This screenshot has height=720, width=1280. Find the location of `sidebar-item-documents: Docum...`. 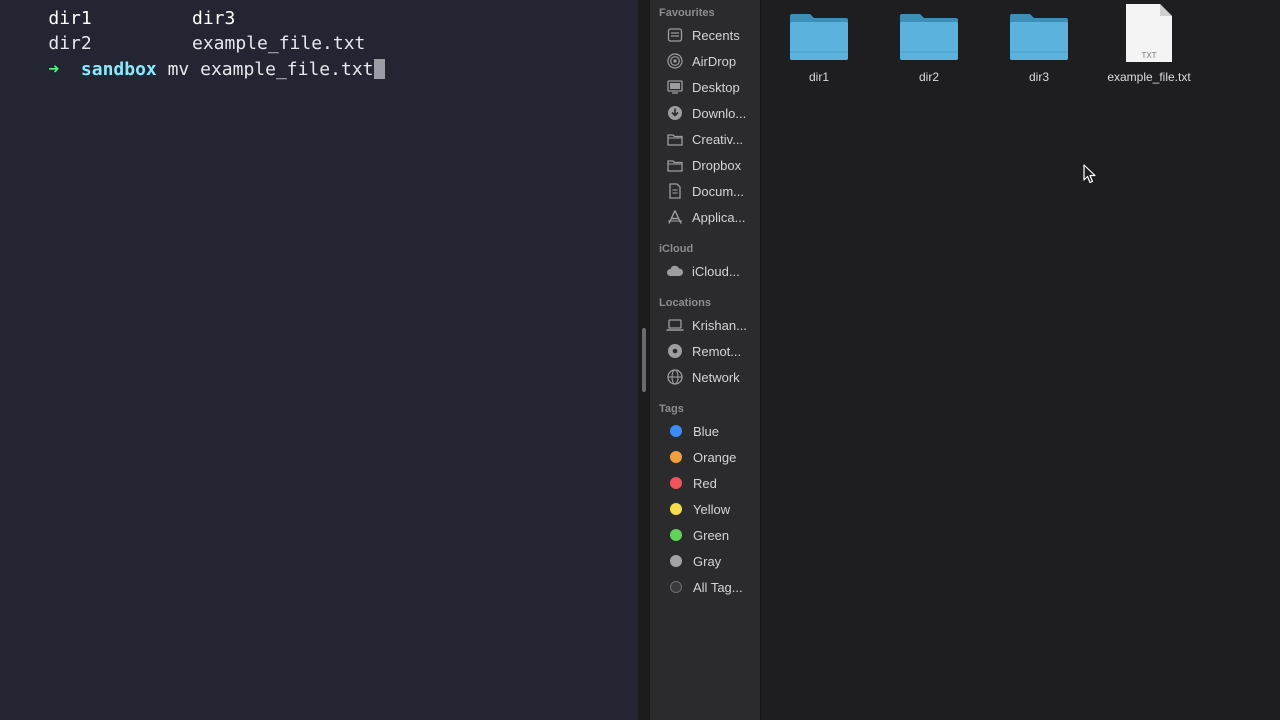

sidebar-item-documents: Docum... is located at coordinates (713, 191).